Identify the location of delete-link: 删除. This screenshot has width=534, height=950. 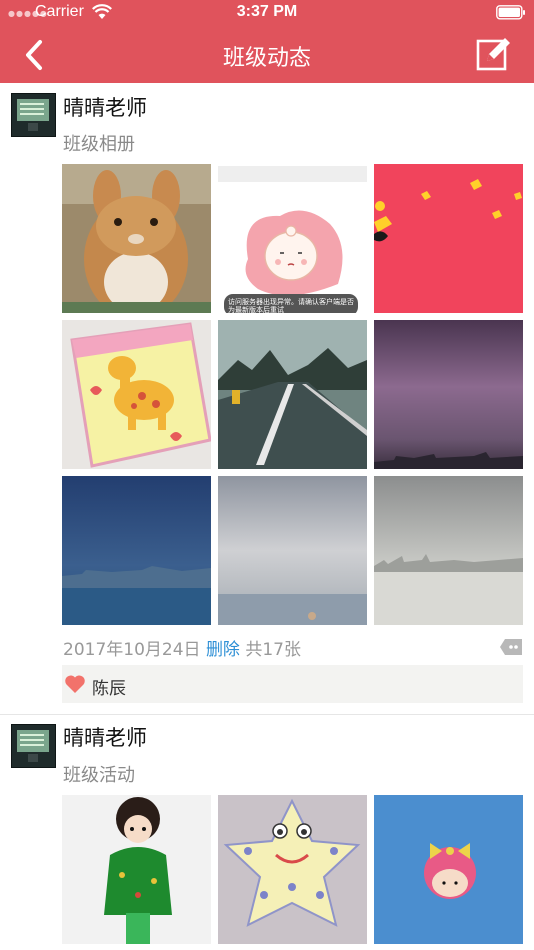
(223, 650).